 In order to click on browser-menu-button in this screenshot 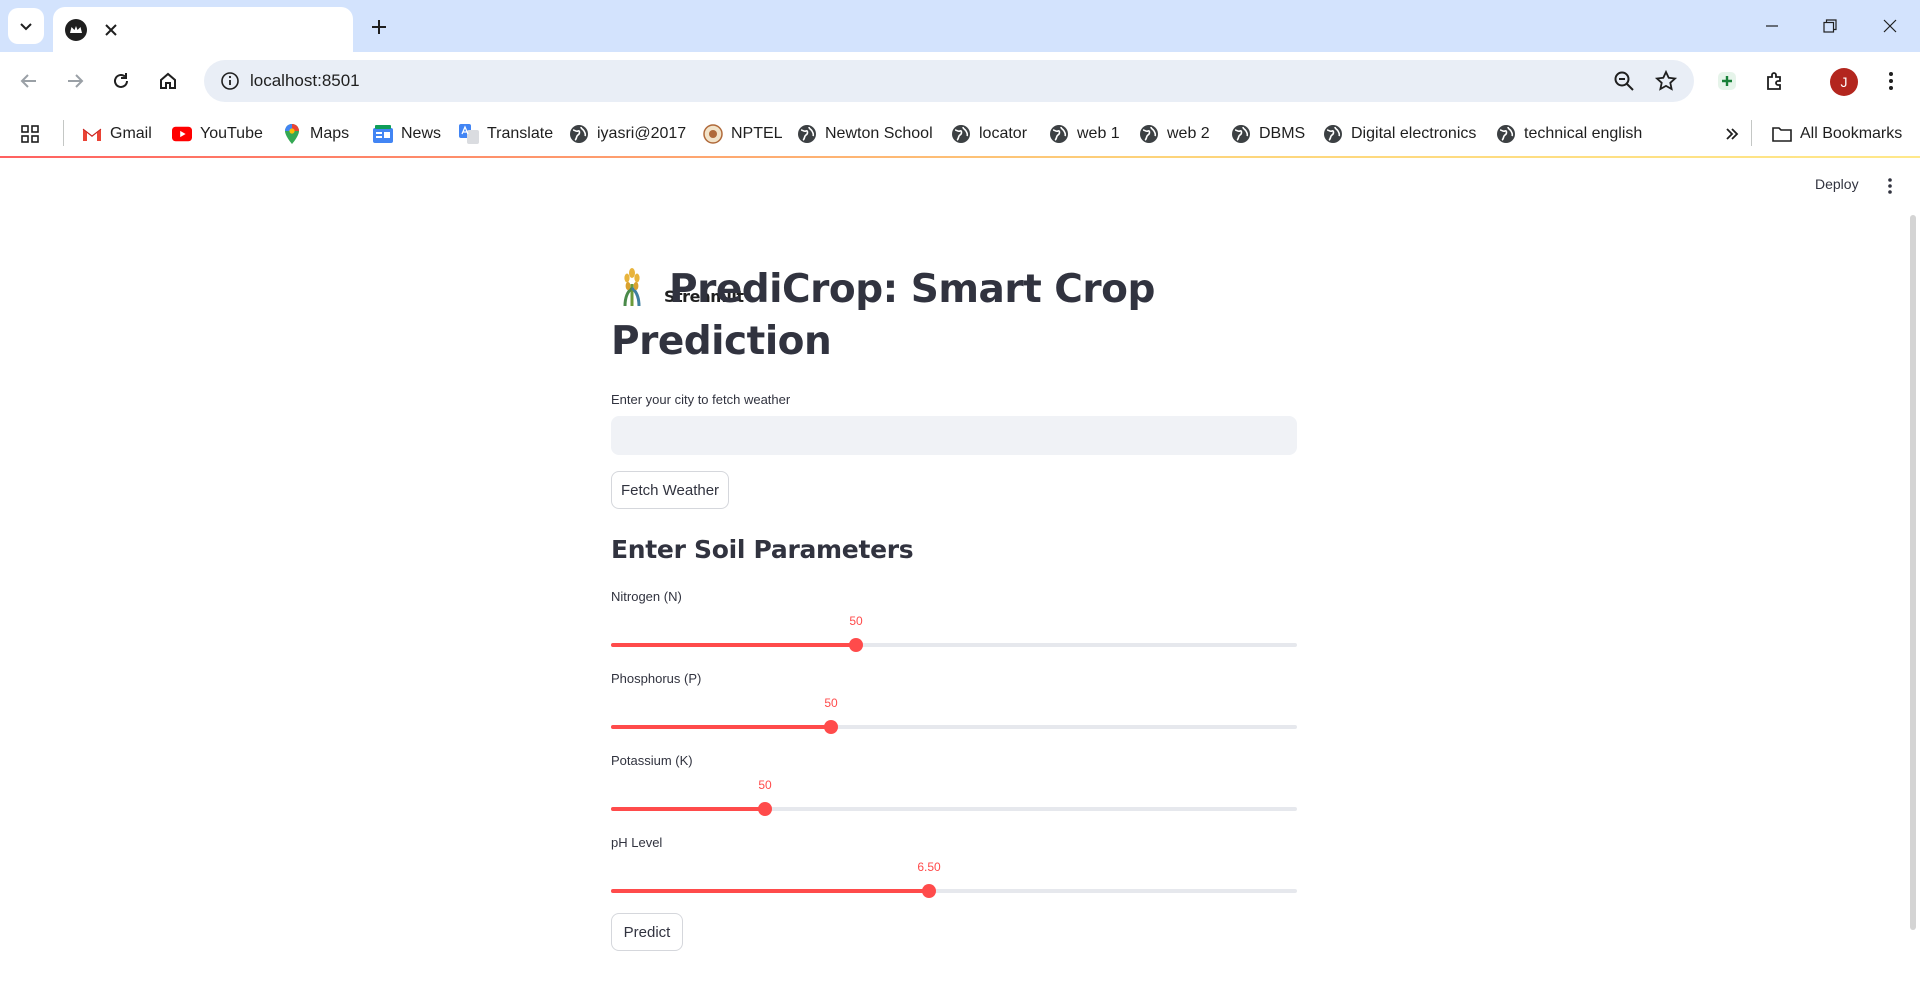, I will do `click(1891, 81)`.